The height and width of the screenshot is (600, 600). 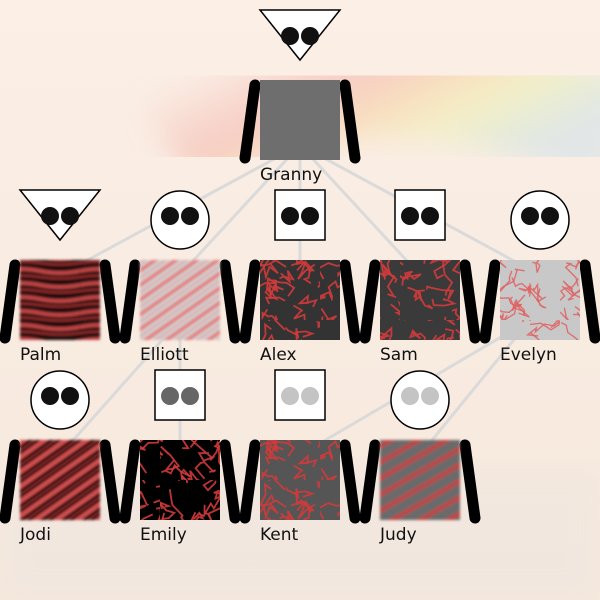 What do you see at coordinates (279, 535) in the screenshot?
I see `person-name: Kent` at bounding box center [279, 535].